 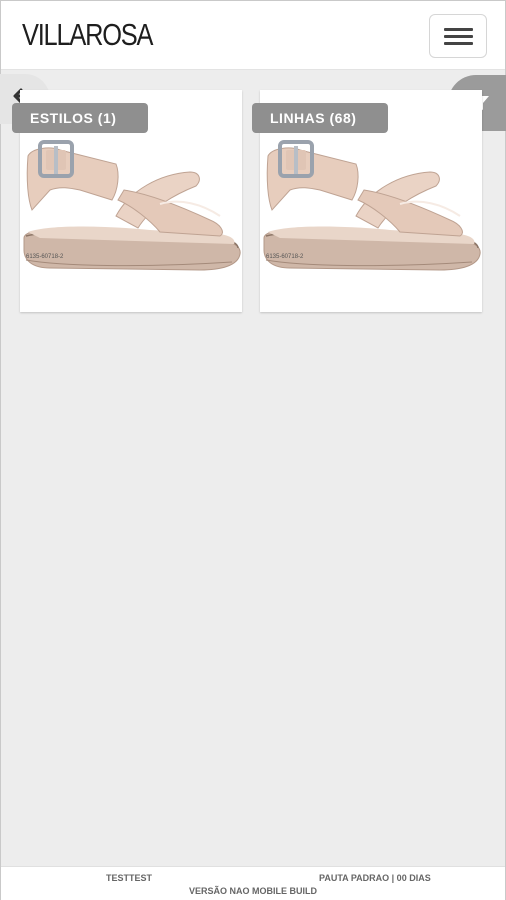 What do you see at coordinates (253, 35) in the screenshot?
I see `top-navbar: VILLAROSA` at bounding box center [253, 35].